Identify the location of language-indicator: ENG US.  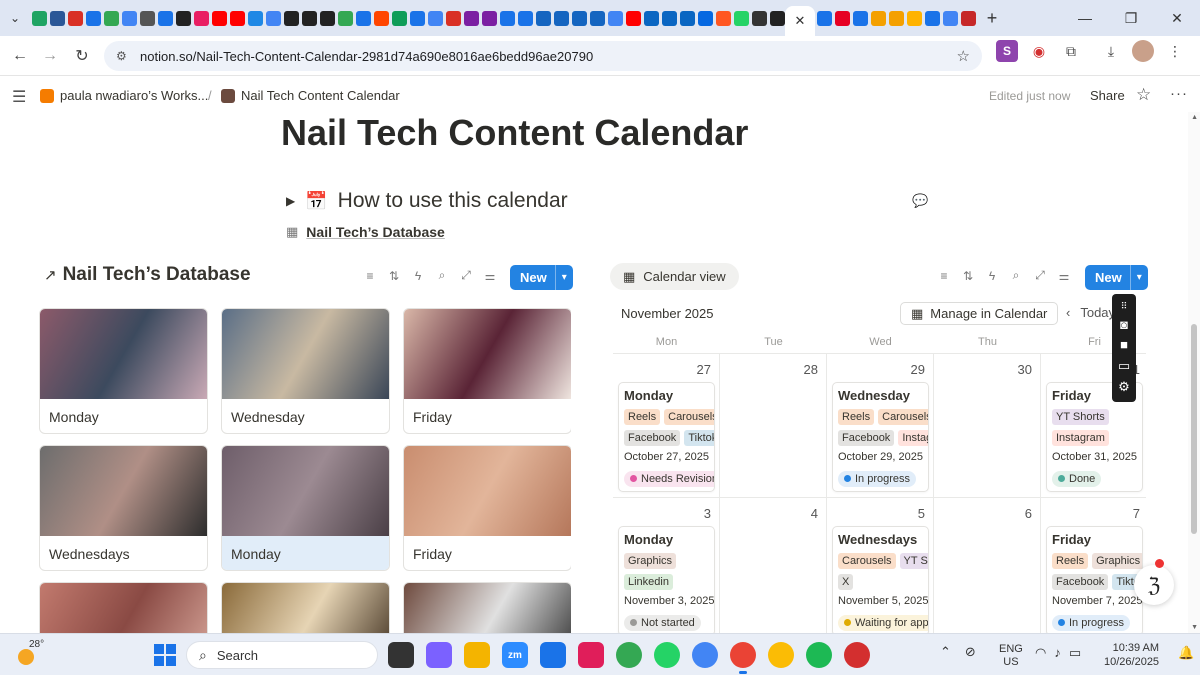
(1011, 656).